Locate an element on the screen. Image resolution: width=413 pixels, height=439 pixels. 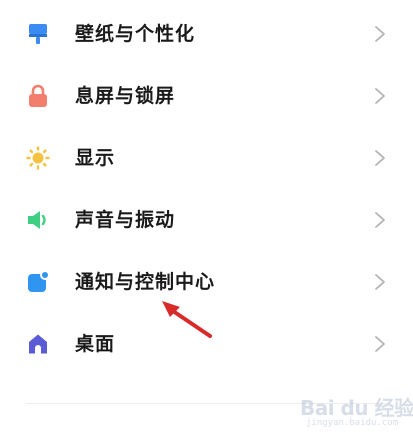
settings-item-label: 声音与振动 is located at coordinates (125, 220).